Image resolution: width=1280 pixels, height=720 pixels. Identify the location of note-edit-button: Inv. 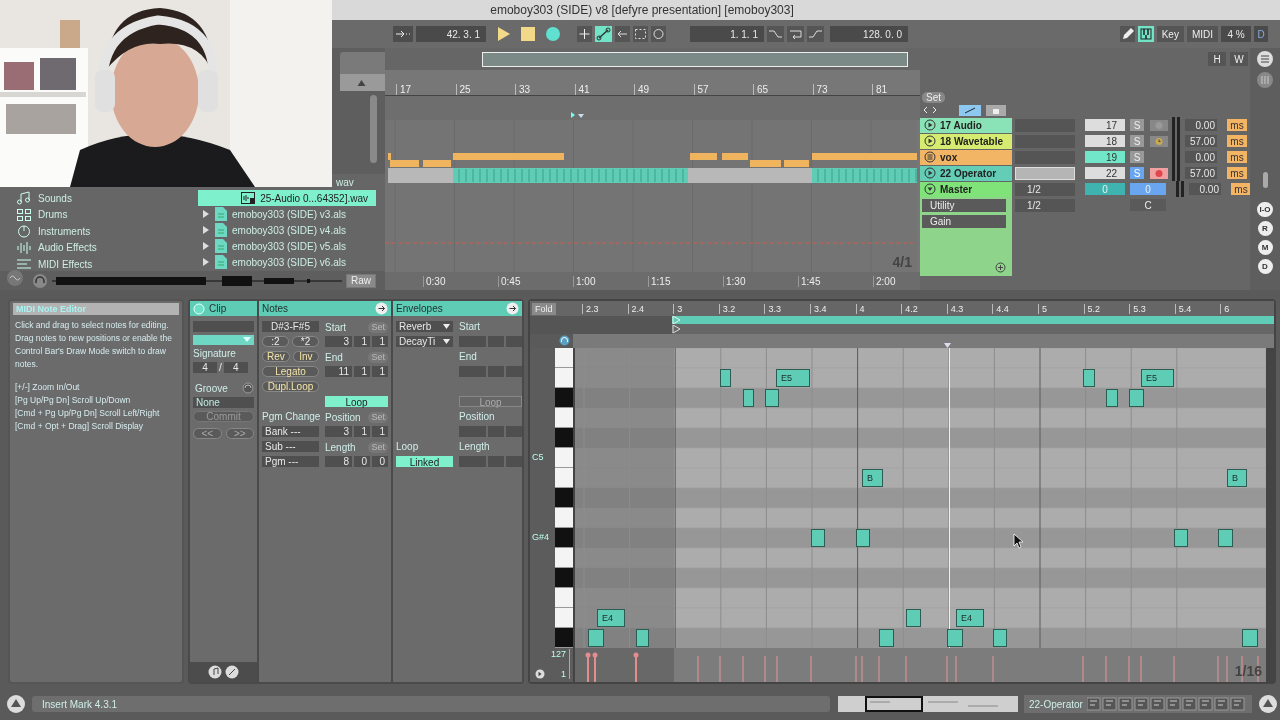
(305, 356).